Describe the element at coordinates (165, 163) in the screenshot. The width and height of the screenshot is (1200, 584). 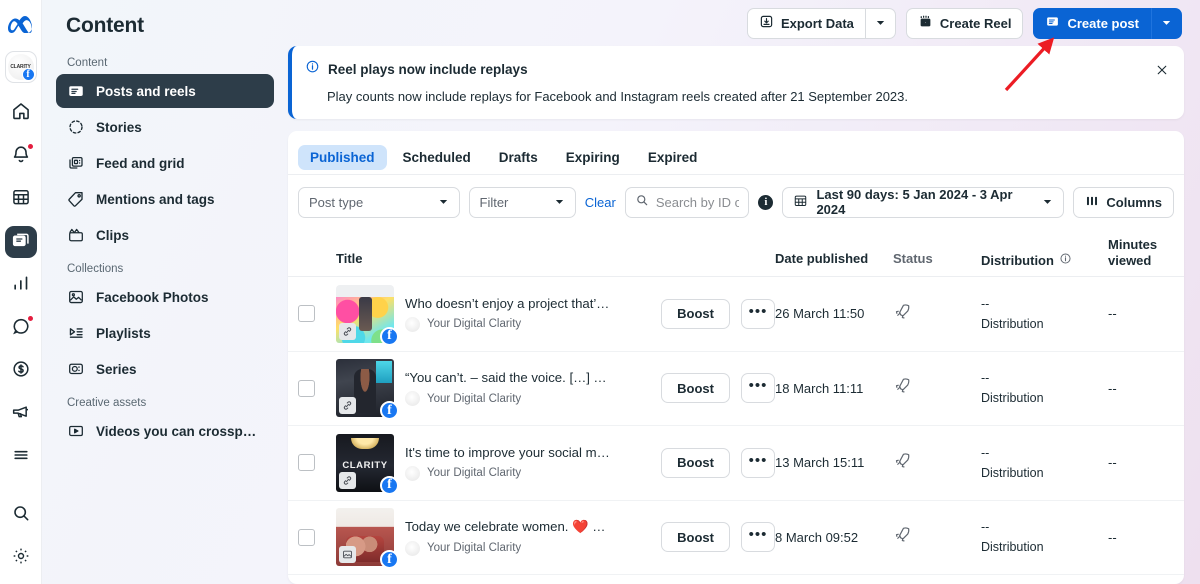
I see `sidebar-item-feed-and-grid: Feed and grid` at that location.